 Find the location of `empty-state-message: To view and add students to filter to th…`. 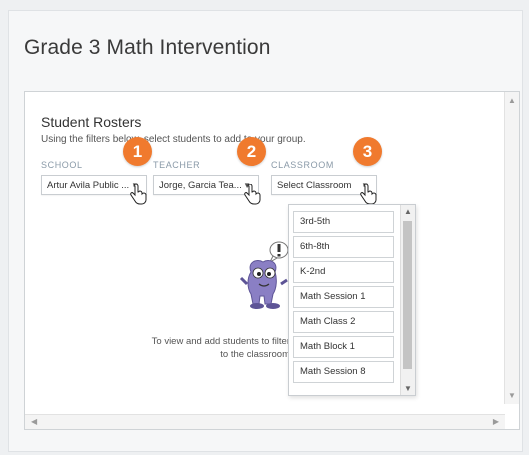

empty-state-message: To view and add students to filter to th… is located at coordinates (220, 348).